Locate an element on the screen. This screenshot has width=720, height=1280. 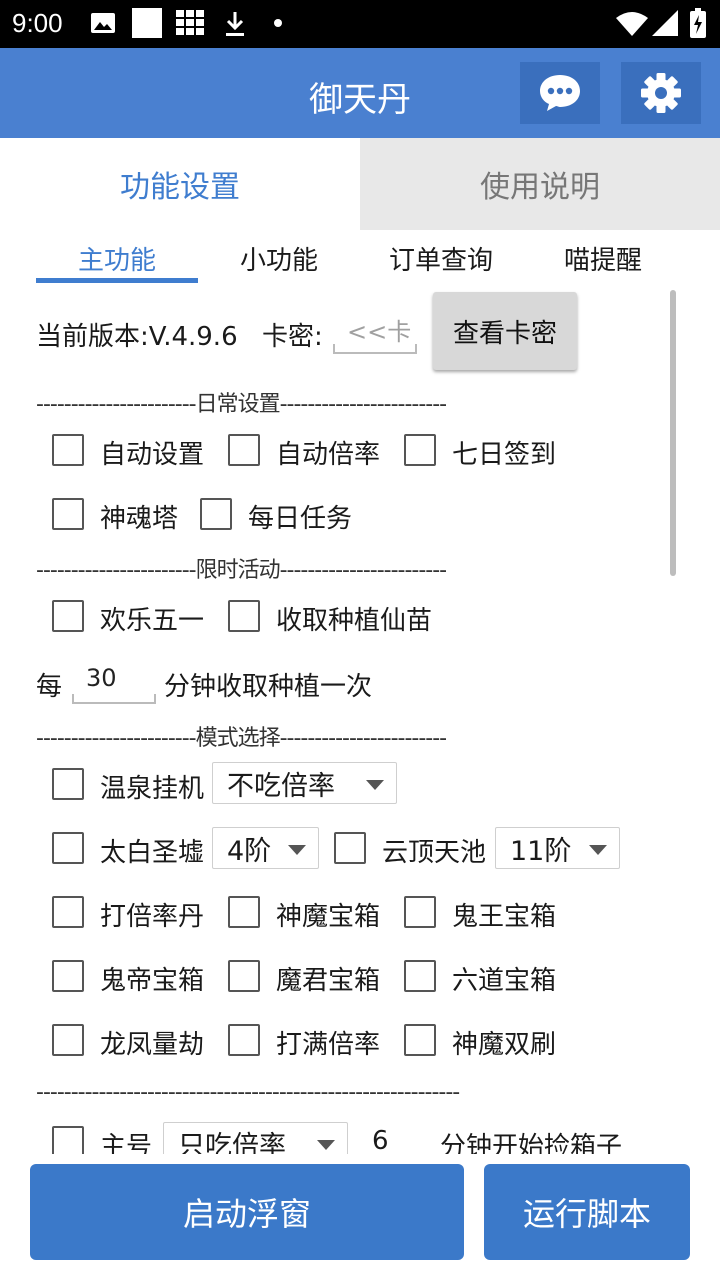
top-tabs: 功能设置 使用说明 is located at coordinates (360, 184).